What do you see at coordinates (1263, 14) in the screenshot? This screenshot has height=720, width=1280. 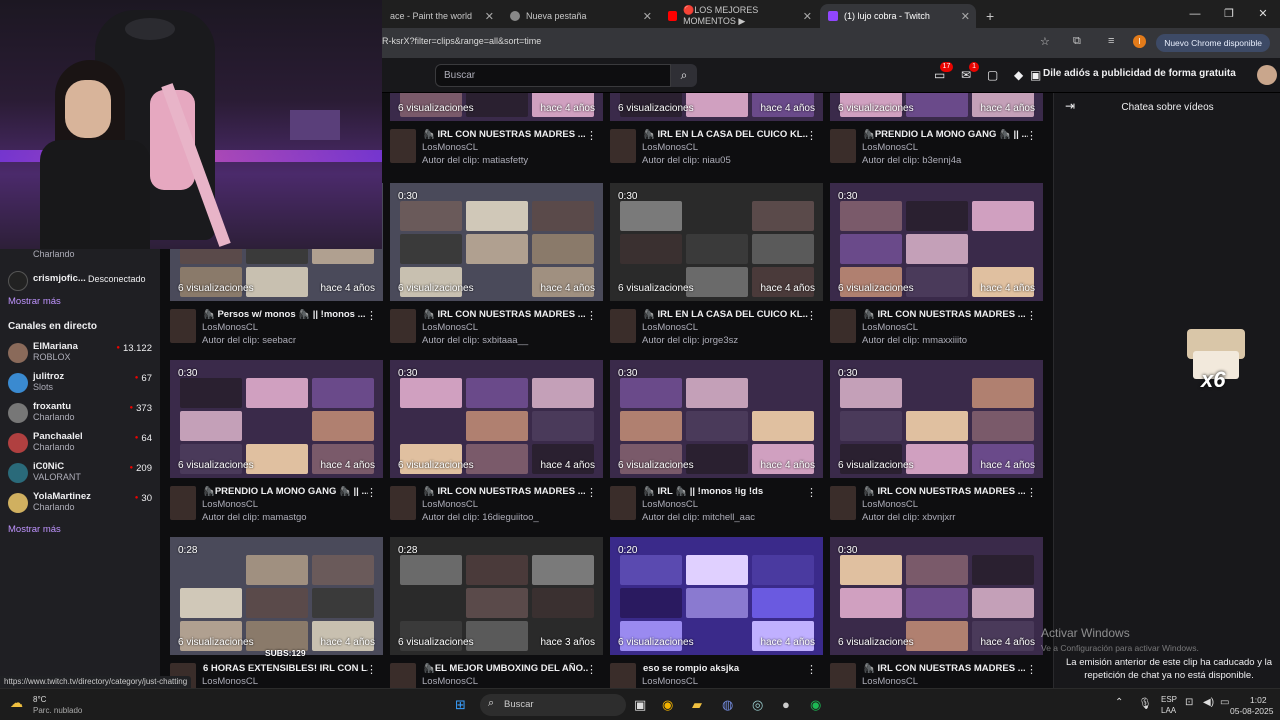 I see `close-window-icon: ✕` at bounding box center [1263, 14].